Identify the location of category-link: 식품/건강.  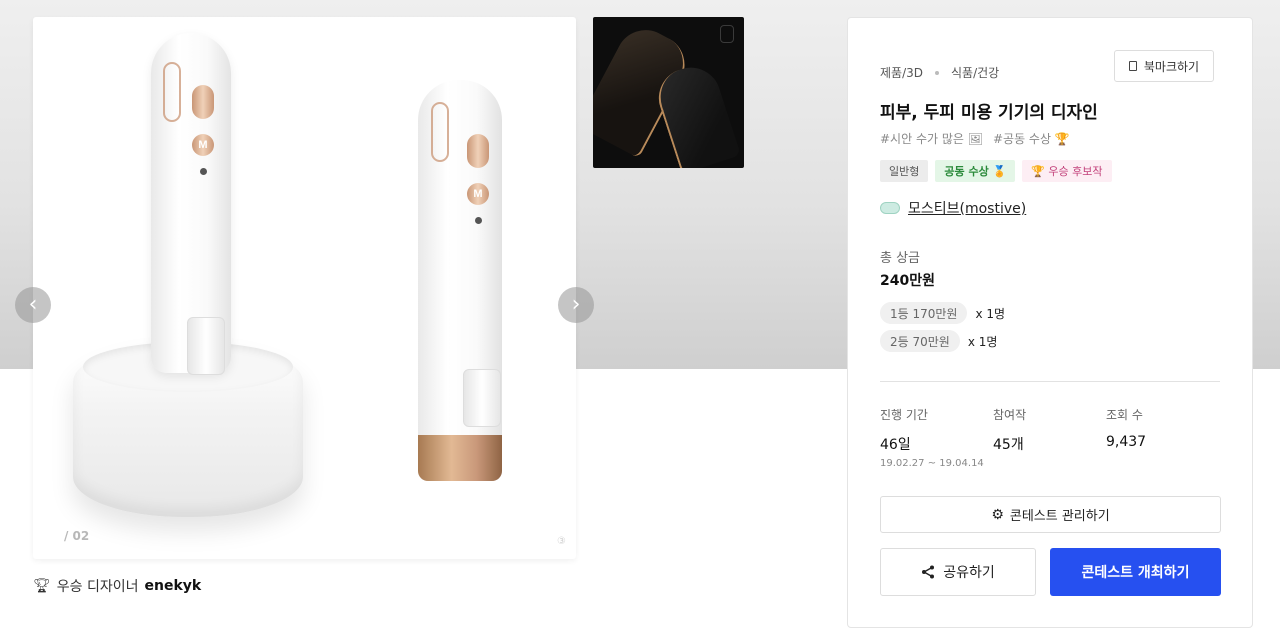
(975, 72).